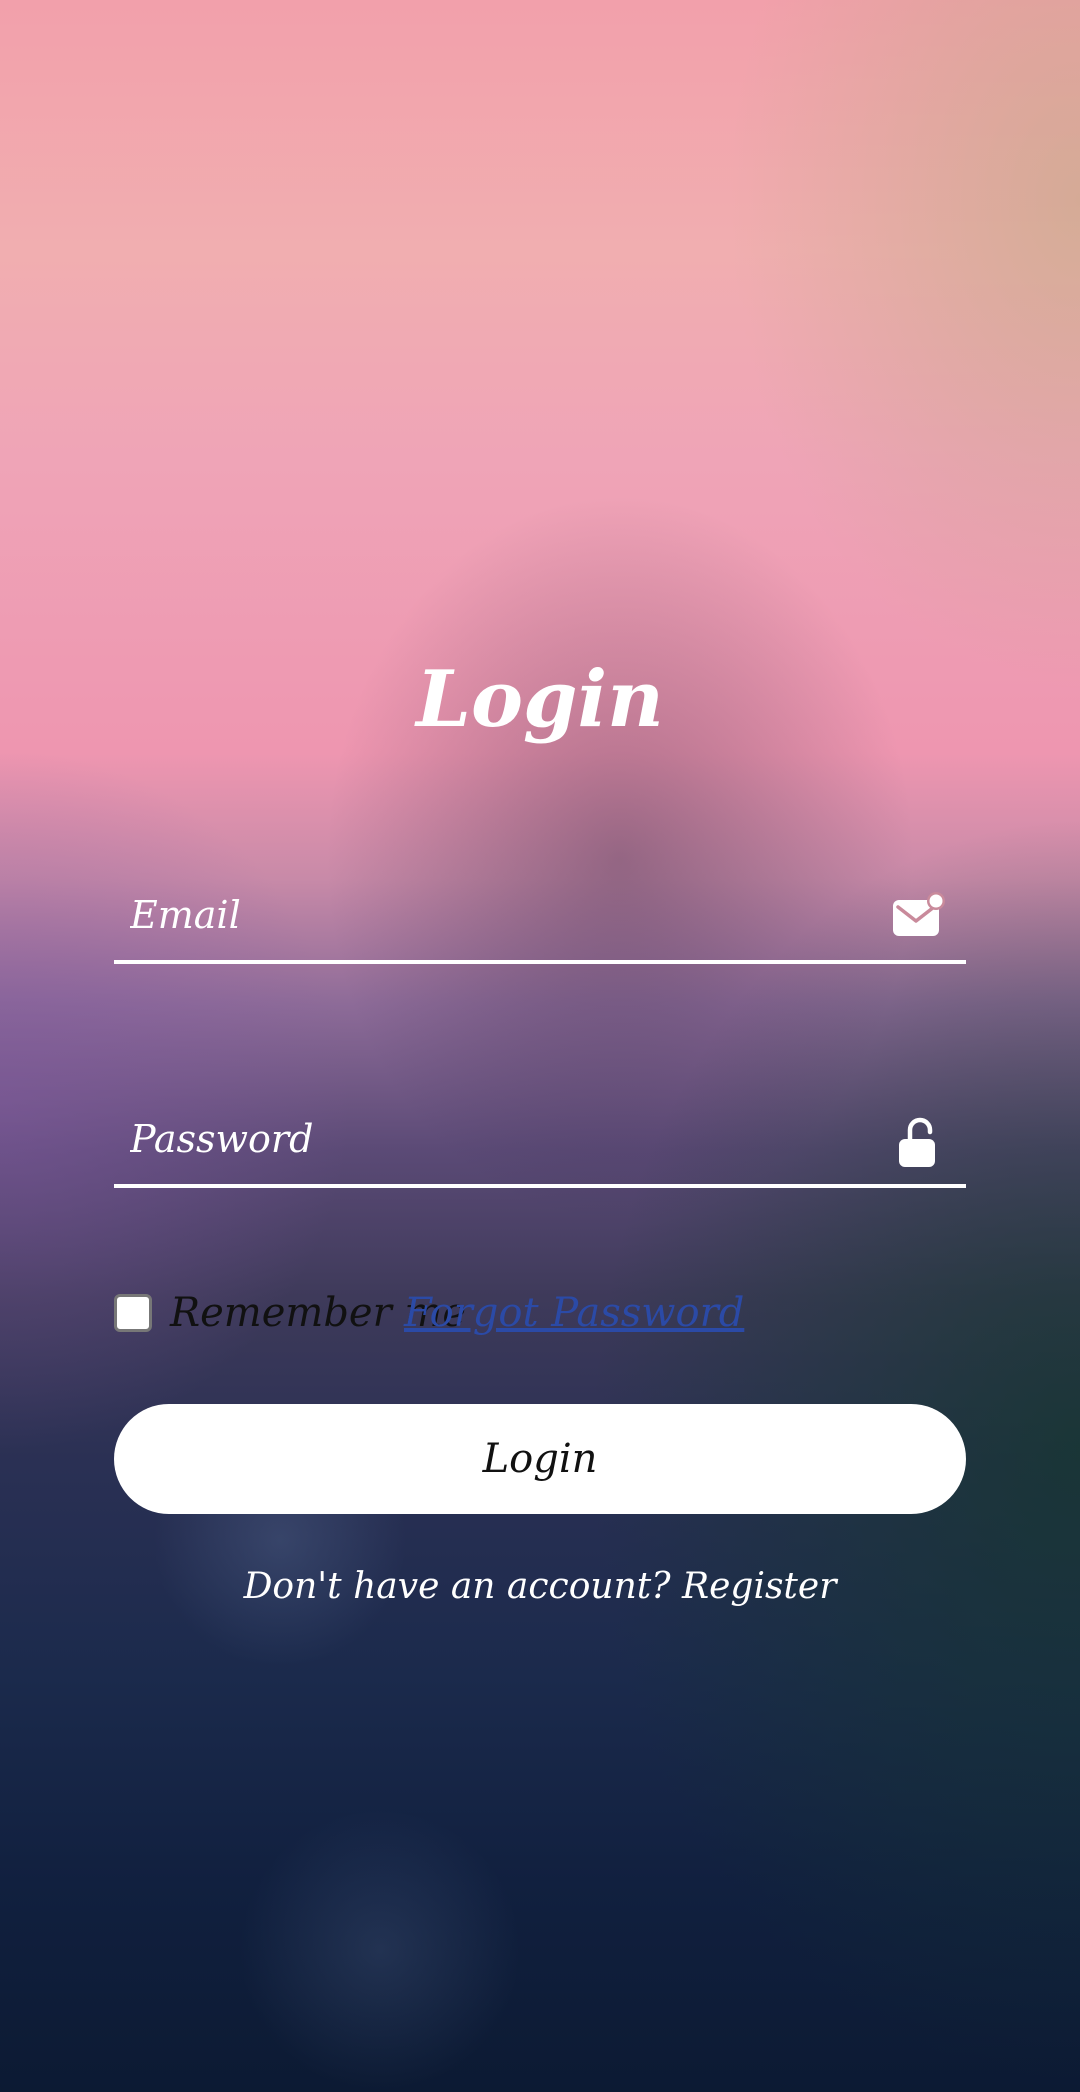  Describe the element at coordinates (574, 1313) in the screenshot. I see `forgot-password-link: Forgot Password` at that location.